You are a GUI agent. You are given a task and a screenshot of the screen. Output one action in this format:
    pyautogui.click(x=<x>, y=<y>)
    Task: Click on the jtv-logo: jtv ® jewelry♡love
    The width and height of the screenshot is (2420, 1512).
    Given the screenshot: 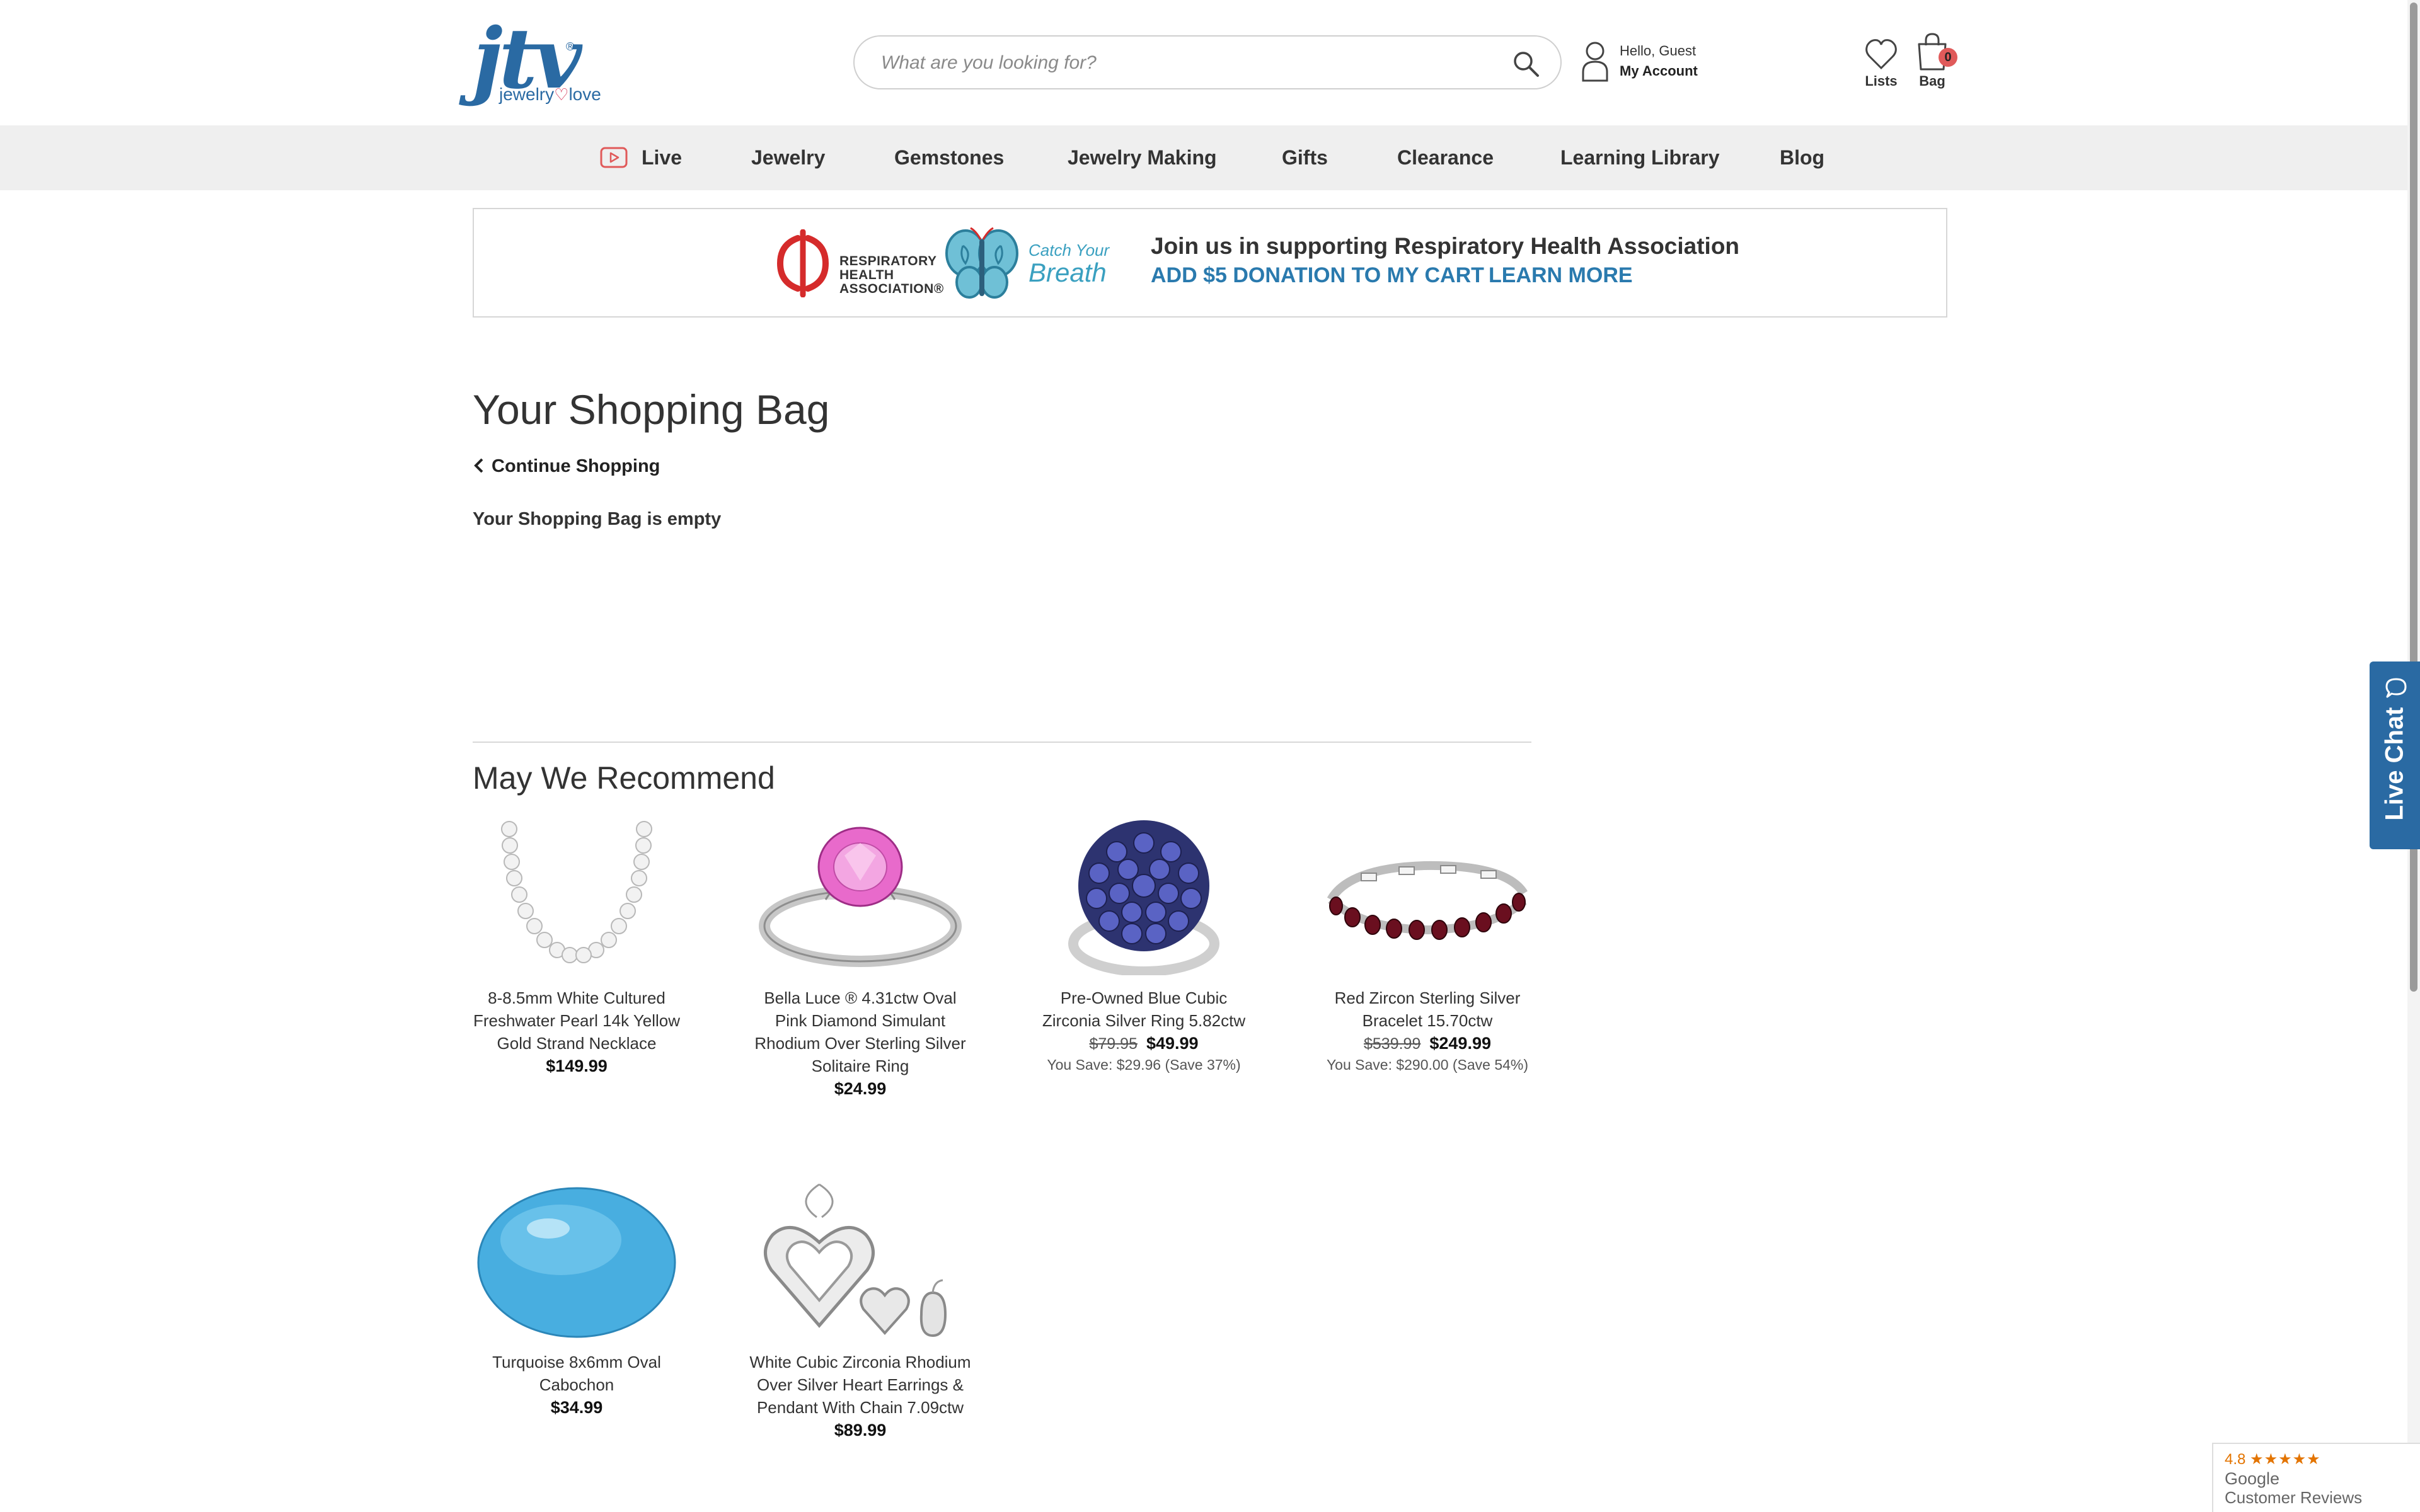 What is the action you would take?
    pyautogui.click(x=537, y=62)
    